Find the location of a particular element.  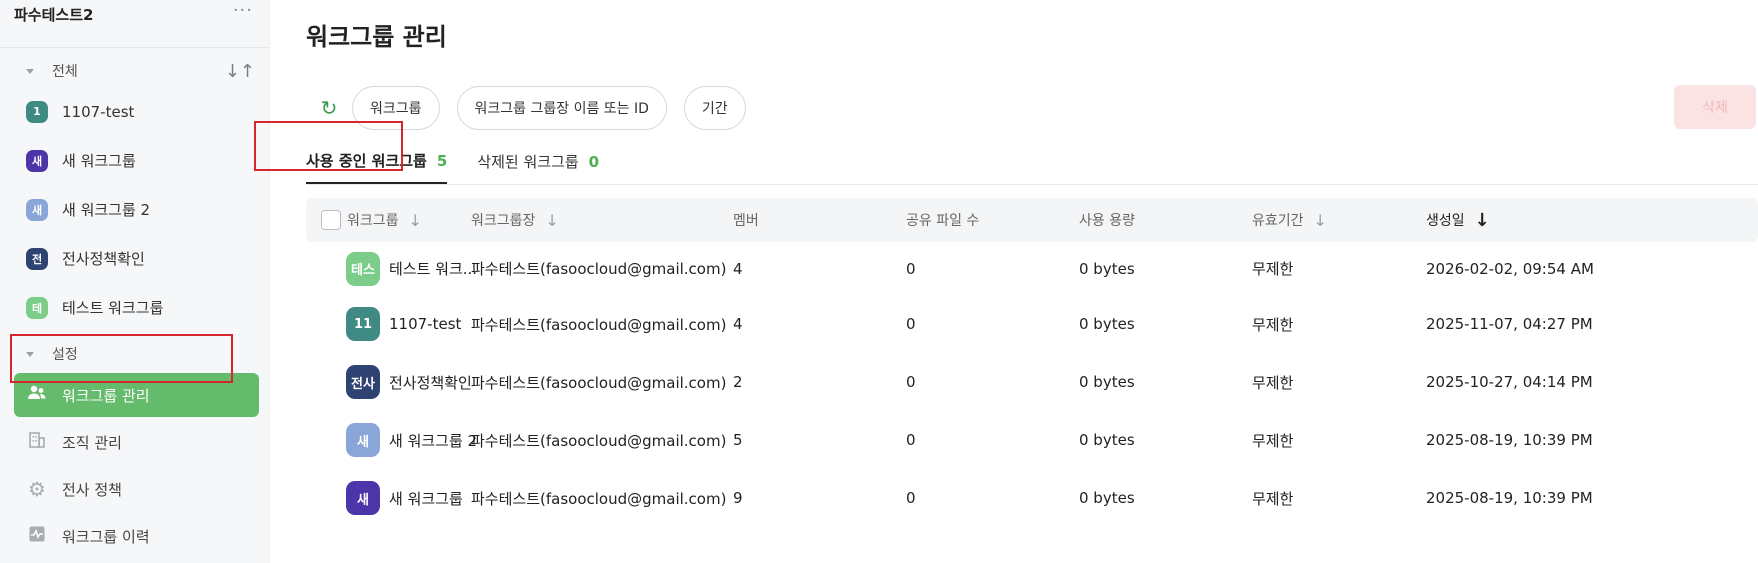

cell-created: 2025-10-27, 04:14 PM is located at coordinates (1509, 382).